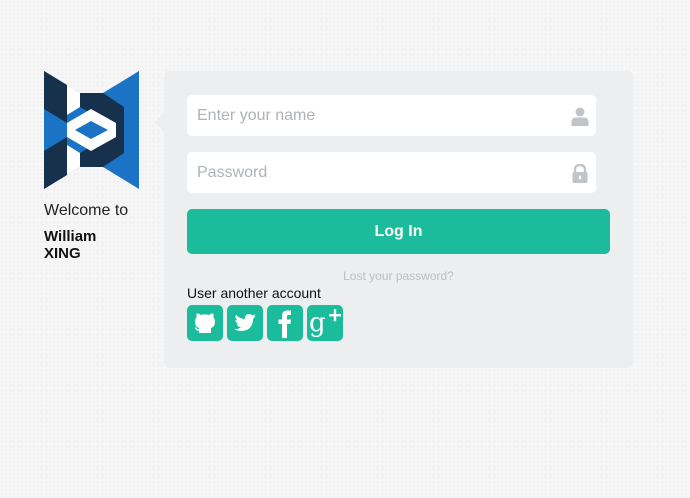  I want to click on facebook-icon, so click(284, 324).